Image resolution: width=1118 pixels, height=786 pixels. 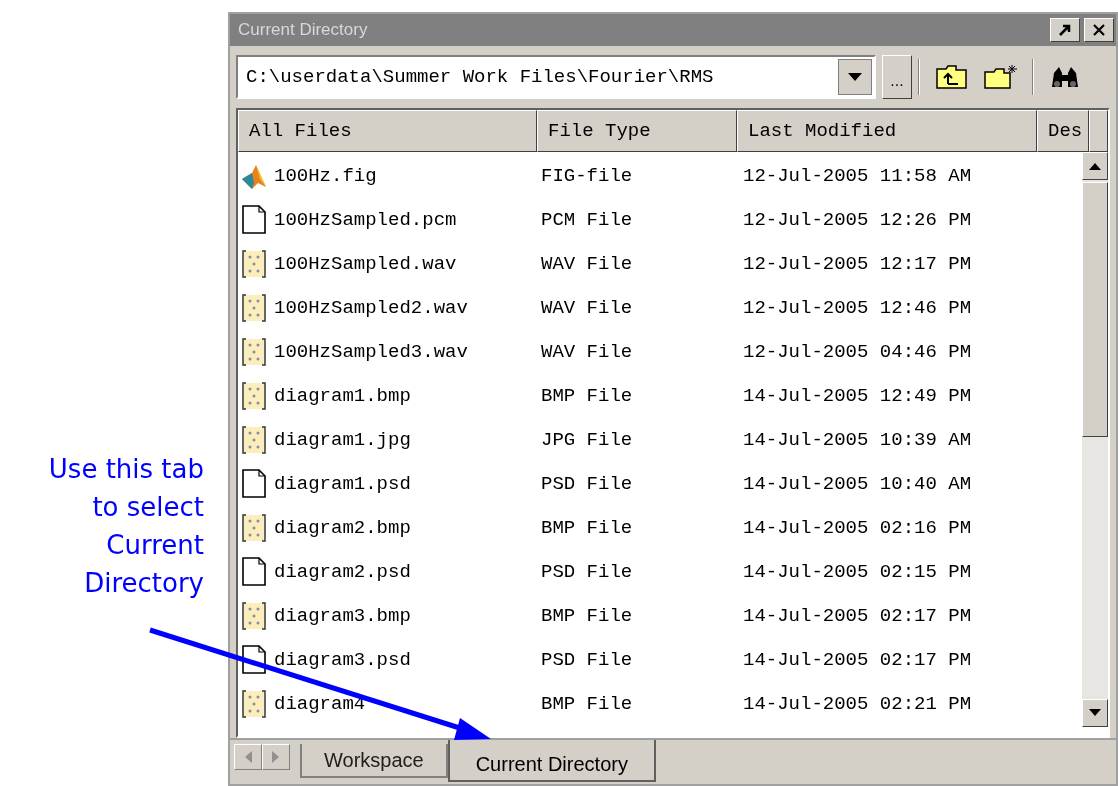 I want to click on file-type: PCM File, so click(x=587, y=220).